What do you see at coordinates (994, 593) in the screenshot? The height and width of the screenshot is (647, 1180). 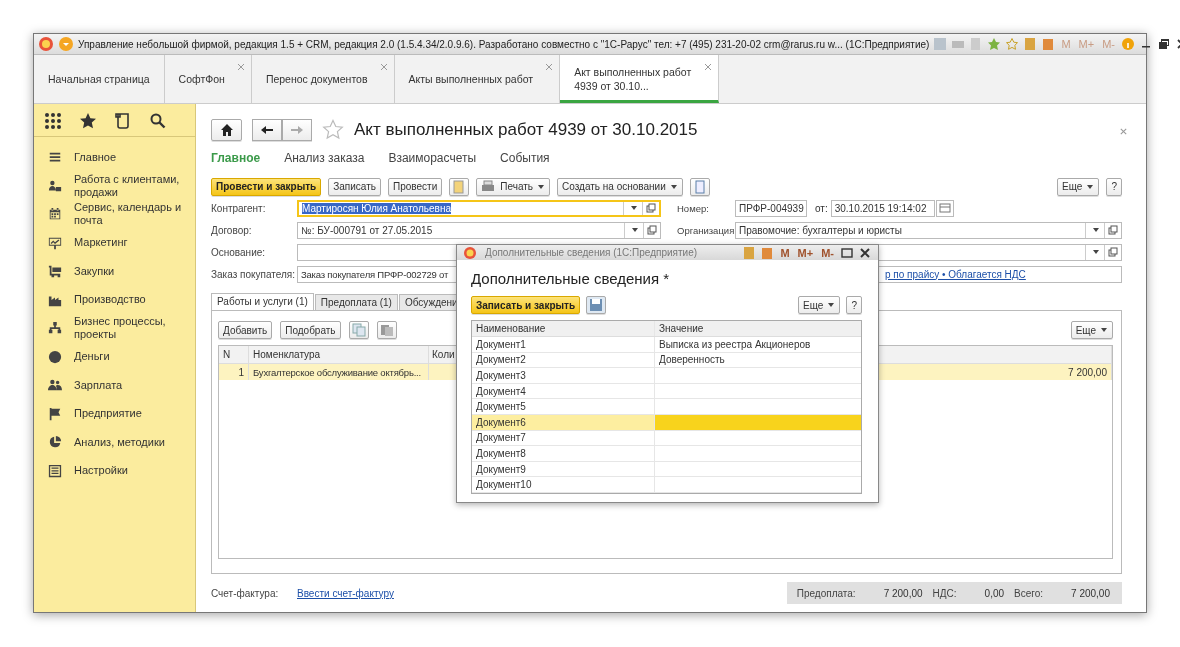 I see `total-value: 0,00` at bounding box center [994, 593].